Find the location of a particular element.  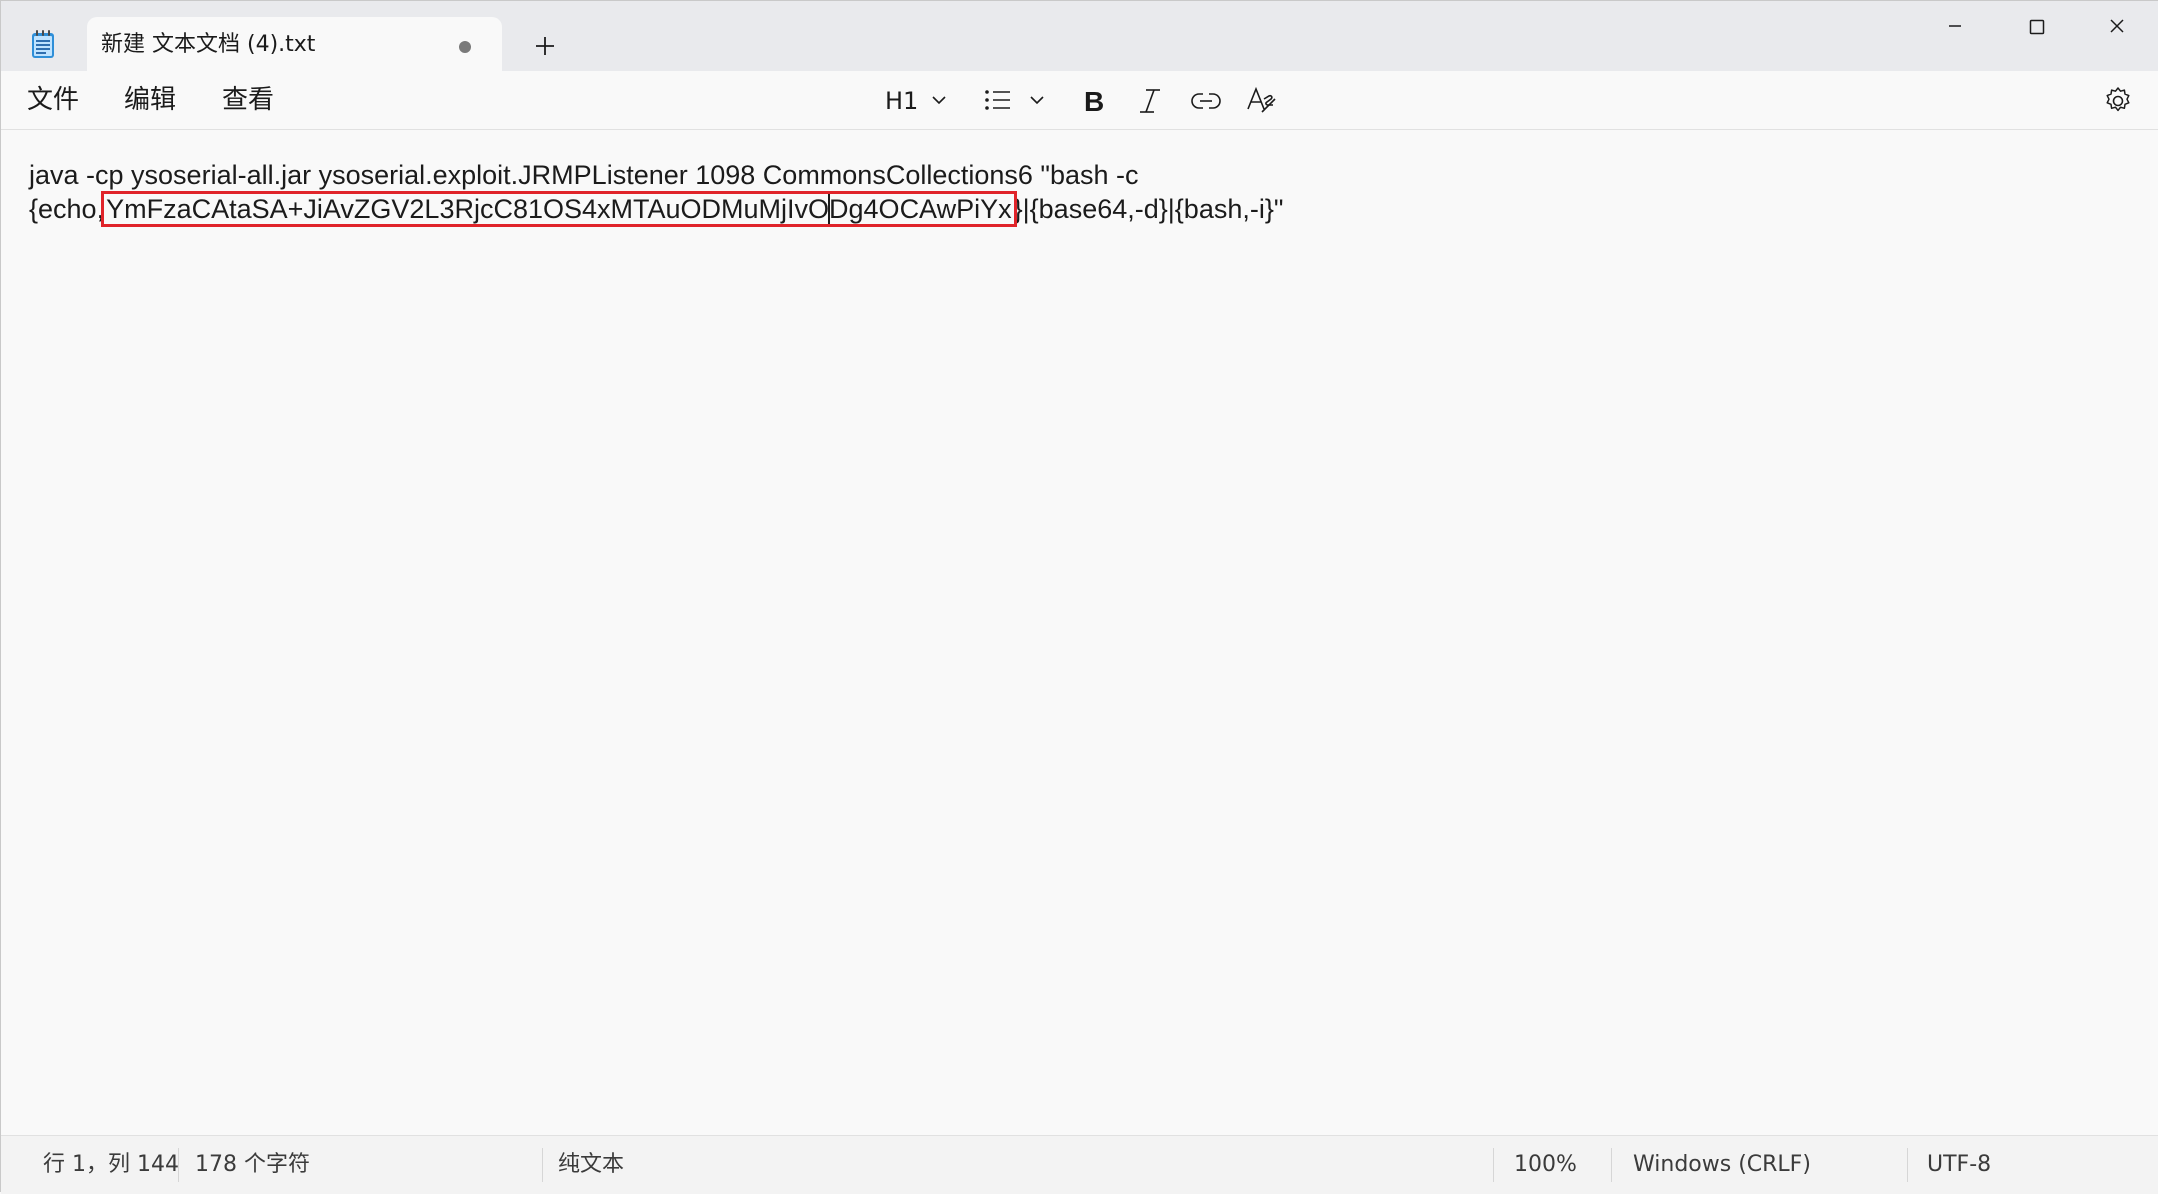

menu-bar: 文件 编辑 查看 H1 B is located at coordinates (1079, 100).